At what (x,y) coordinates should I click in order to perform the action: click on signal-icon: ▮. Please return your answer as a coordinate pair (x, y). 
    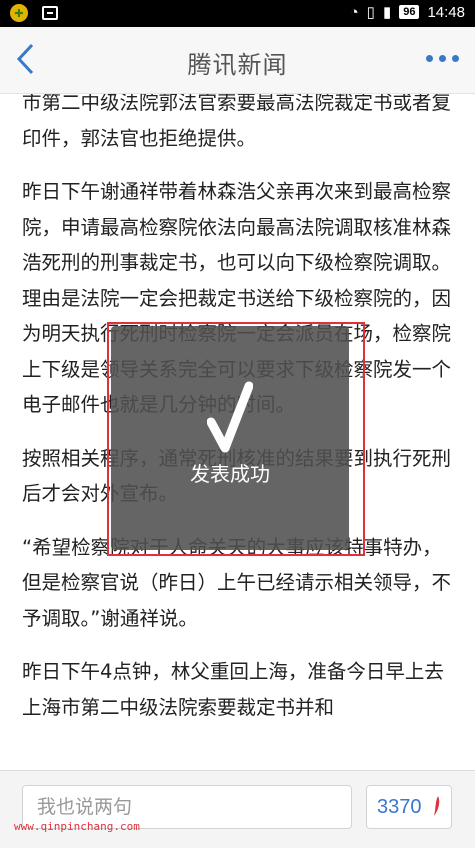
    Looking at the image, I should click on (387, 12).